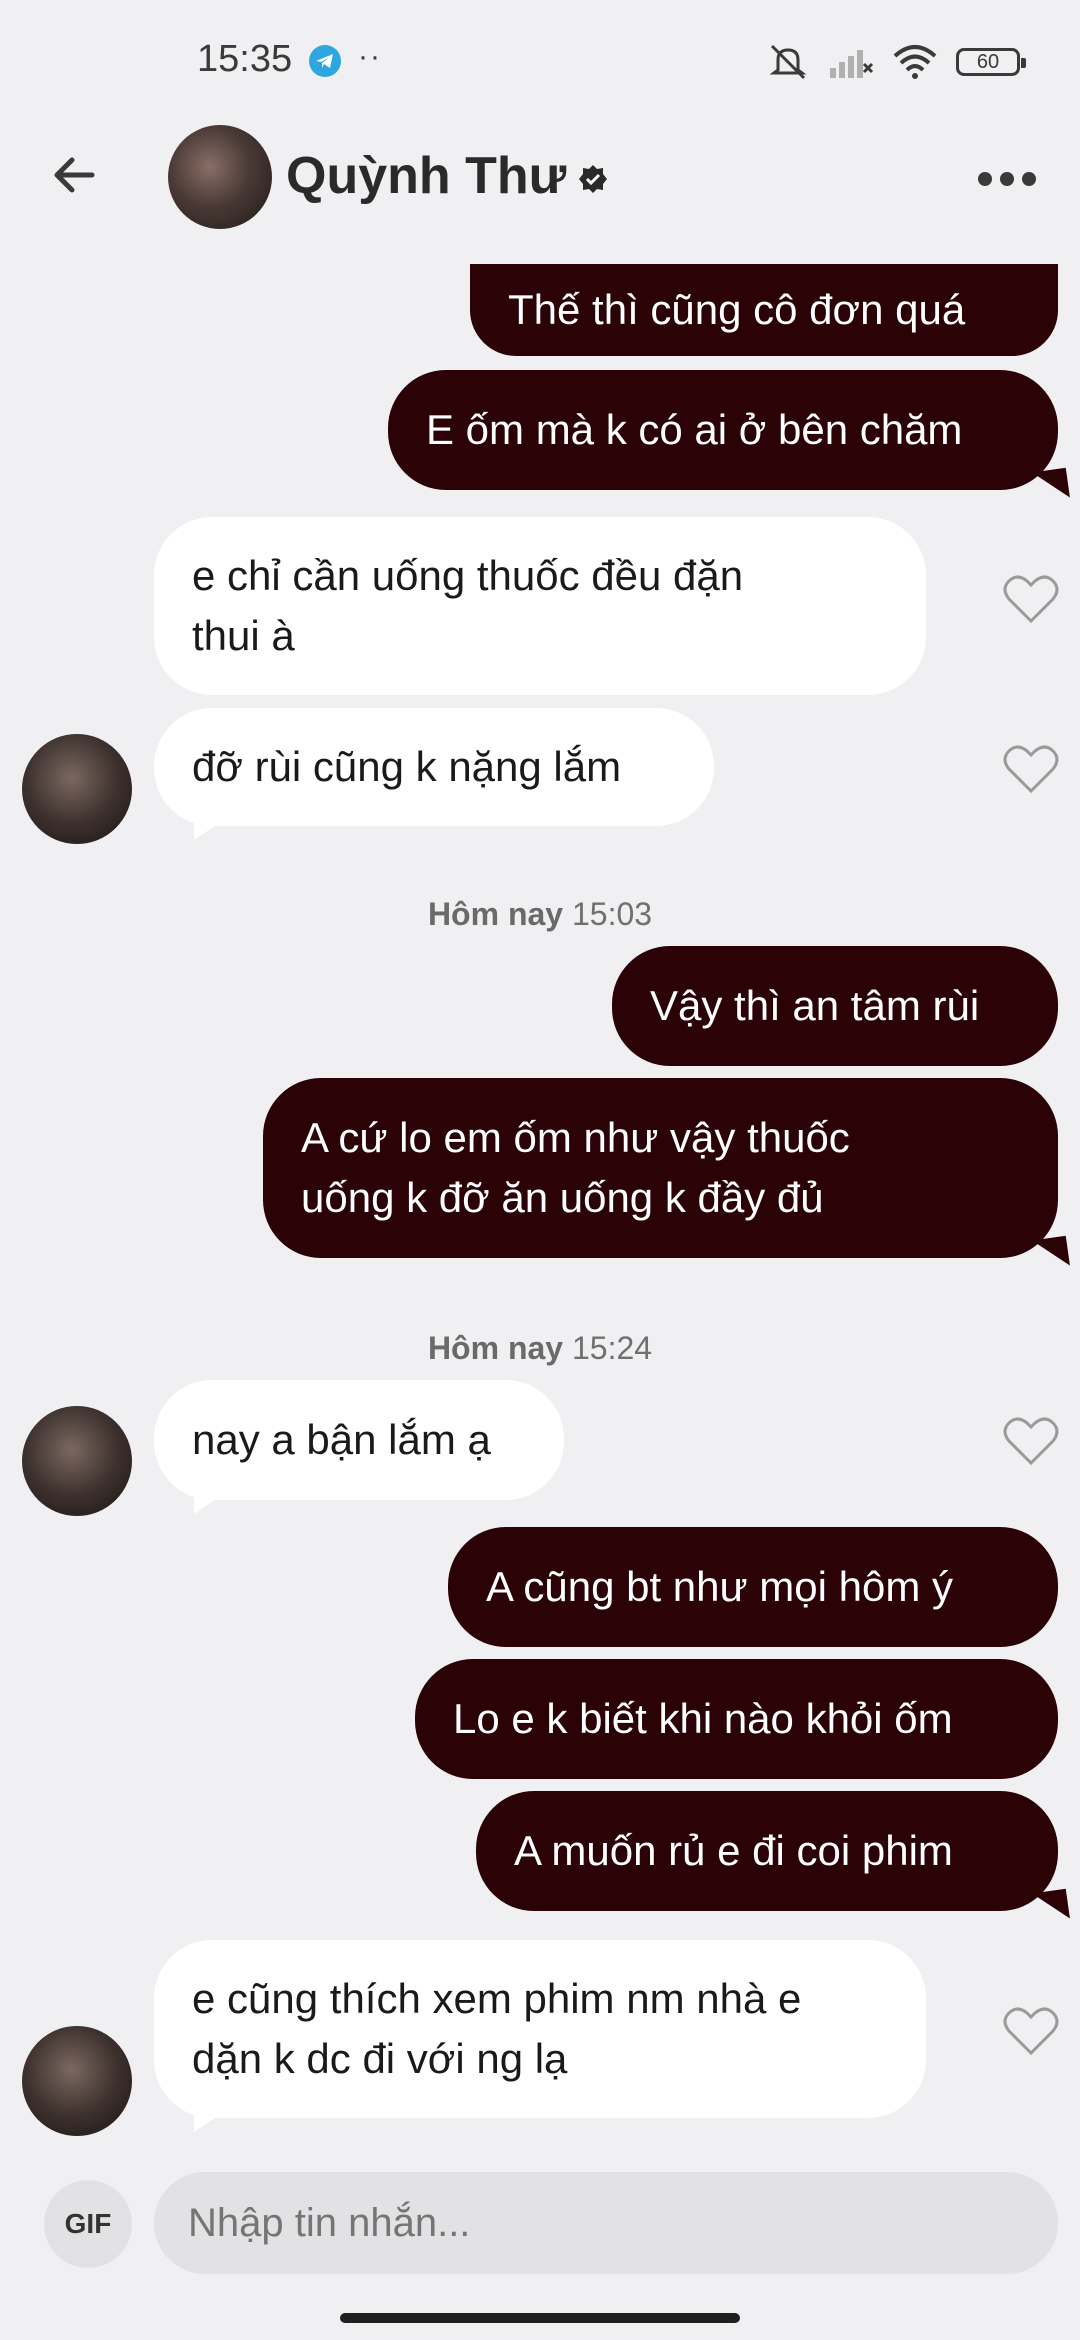 The image size is (1080, 2340). I want to click on message-received: e chỉ cần uống thuốc đều đặn thui à, so click(540, 606).